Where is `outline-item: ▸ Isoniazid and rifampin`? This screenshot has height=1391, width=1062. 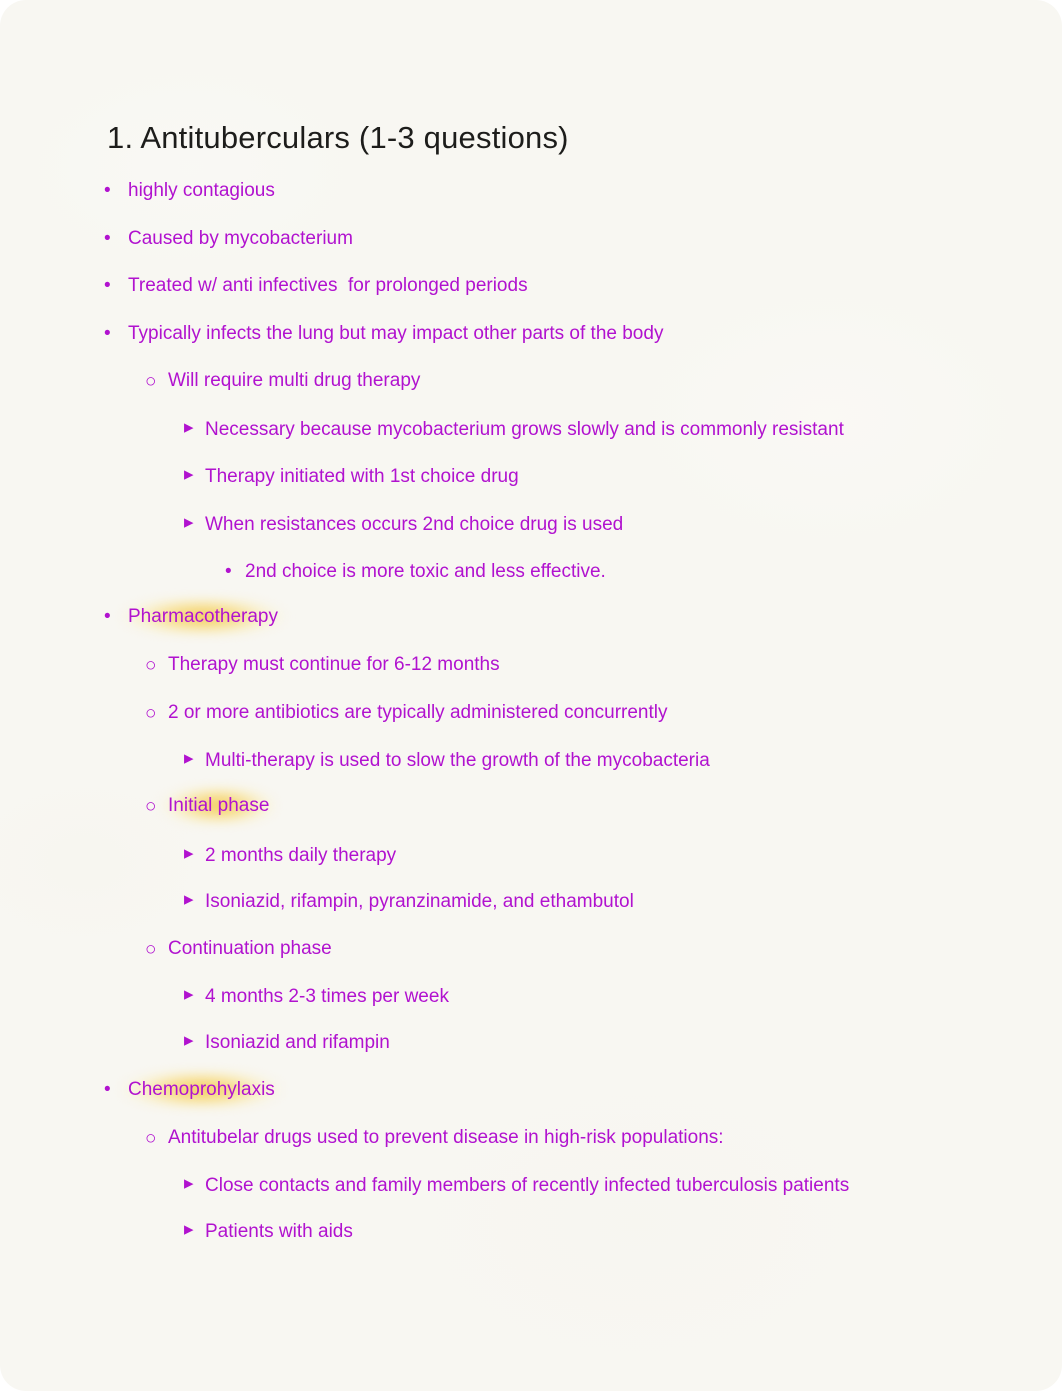
outline-item: ▸ Isoniazid and rifampin is located at coordinates (195, 1043).